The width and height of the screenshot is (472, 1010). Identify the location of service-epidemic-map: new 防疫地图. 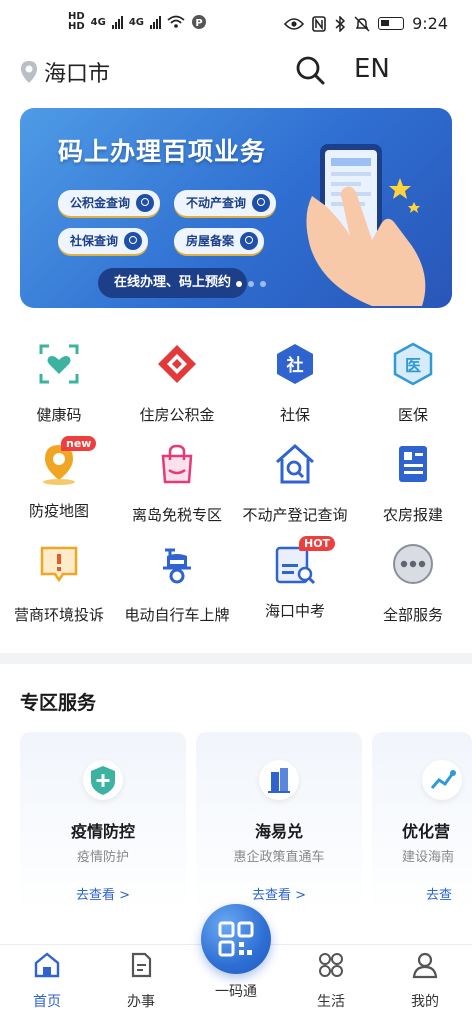
(59, 478).